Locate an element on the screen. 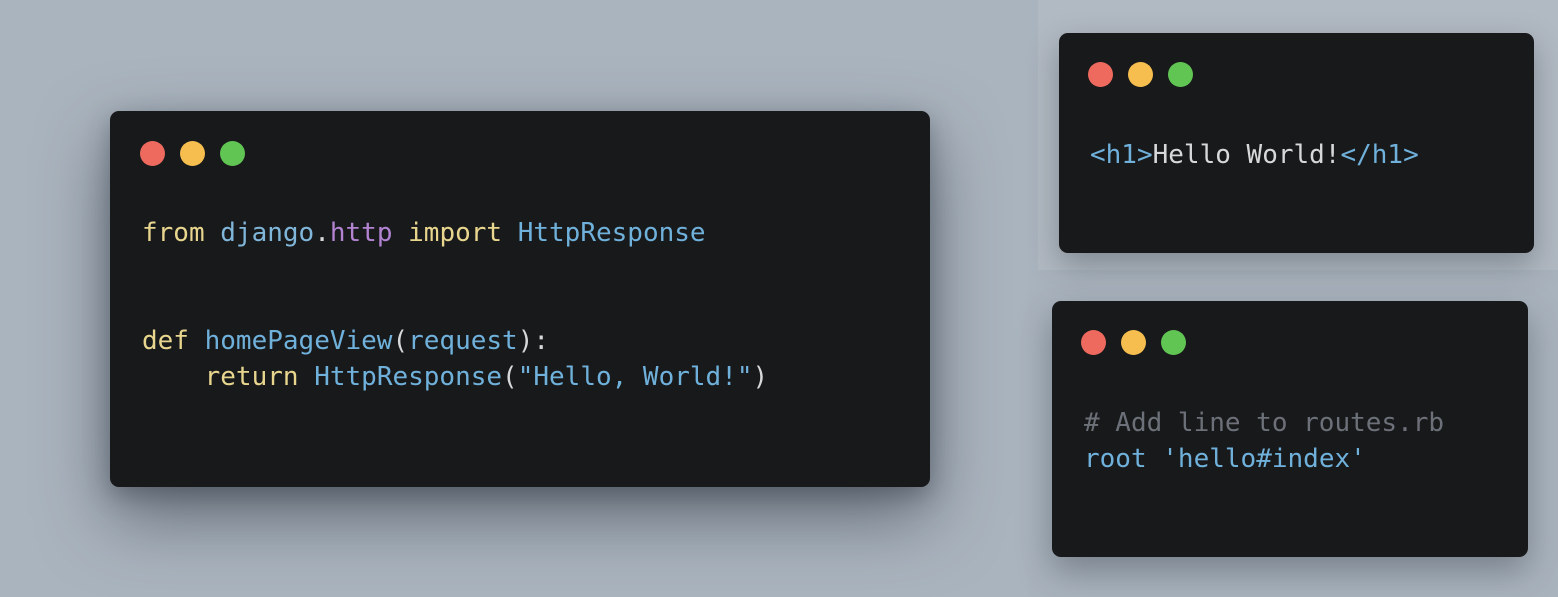 The width and height of the screenshot is (1558, 597). keyword-return: return is located at coordinates (251, 377).